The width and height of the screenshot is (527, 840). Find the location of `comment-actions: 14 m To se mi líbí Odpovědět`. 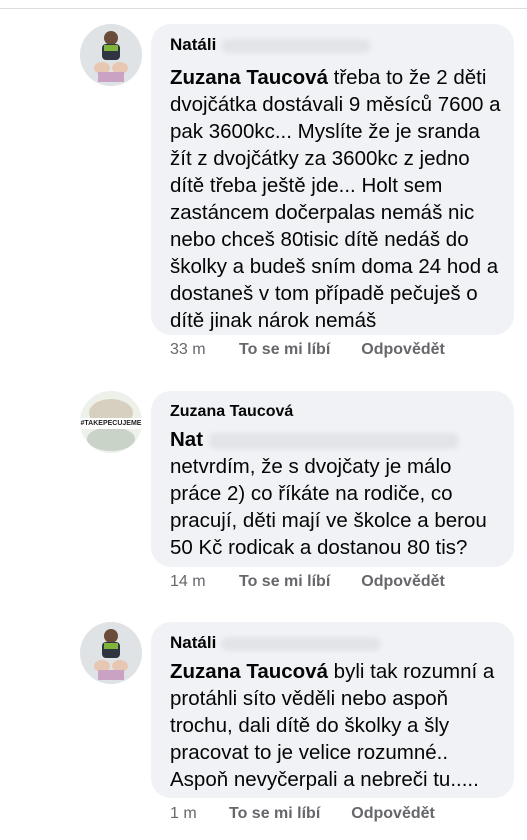

comment-actions: 14 m To se mi líbí Odpovědět is located at coordinates (307, 582).